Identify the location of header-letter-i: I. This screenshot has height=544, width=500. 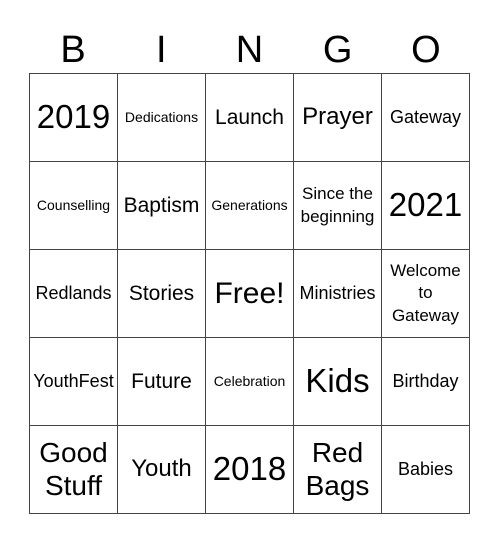
(161, 50).